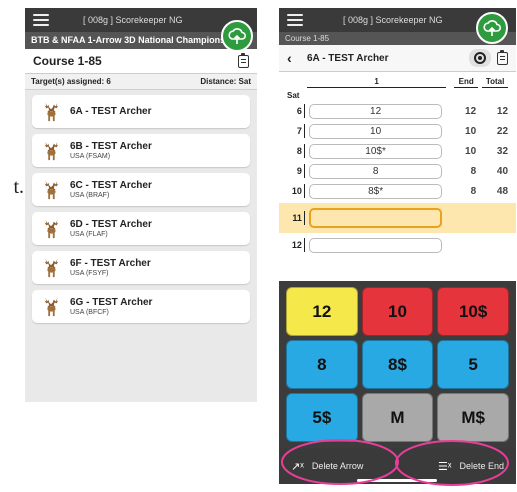  I want to click on home-indicator, so click(397, 480).